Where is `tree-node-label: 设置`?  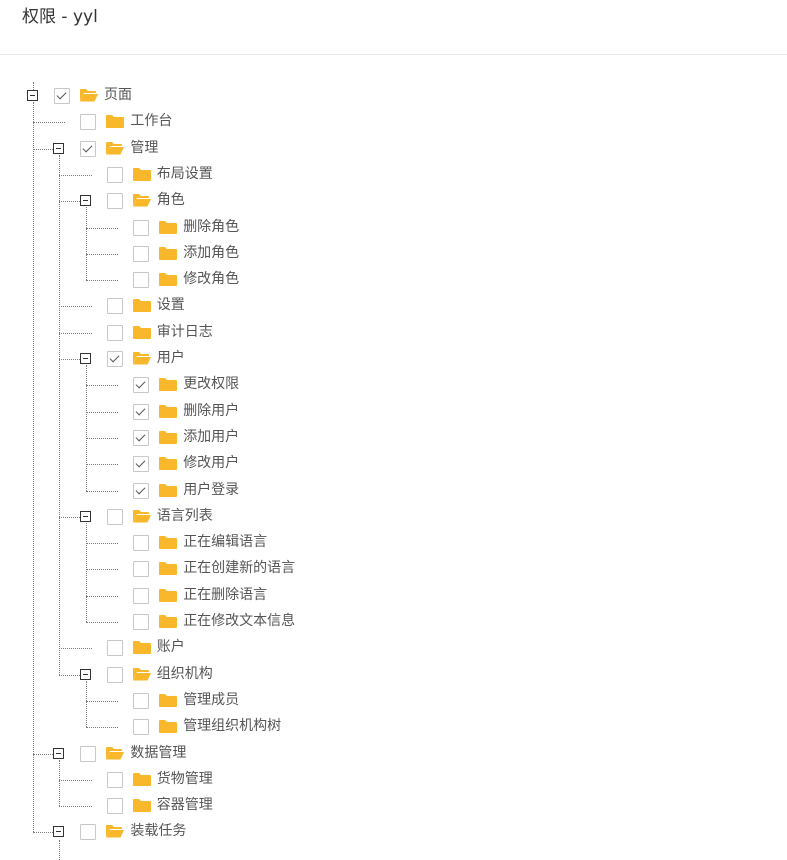
tree-node-label: 设置 is located at coordinates (171, 305).